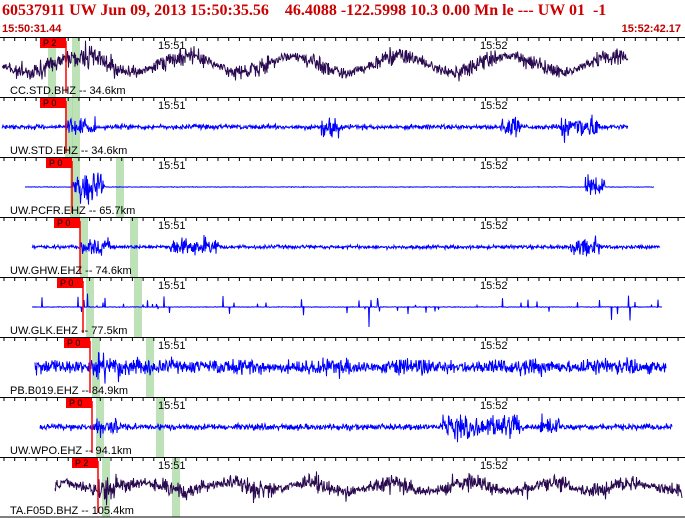 The width and height of the screenshot is (685, 518). Describe the element at coordinates (69, 391) in the screenshot. I see `station-label: PB.B019.EHZ -- 84.9km` at that location.